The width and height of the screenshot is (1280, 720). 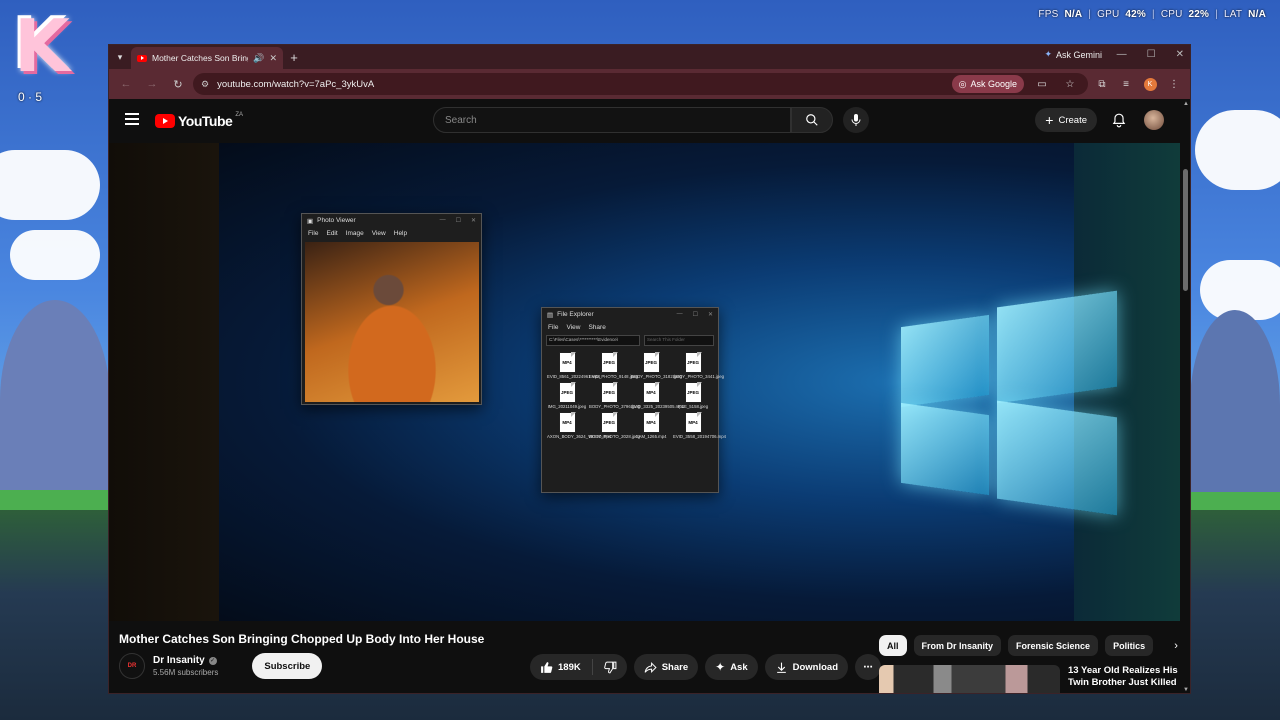 What do you see at coordinates (567, 362) in the screenshot?
I see `file-icon: MP4` at bounding box center [567, 362].